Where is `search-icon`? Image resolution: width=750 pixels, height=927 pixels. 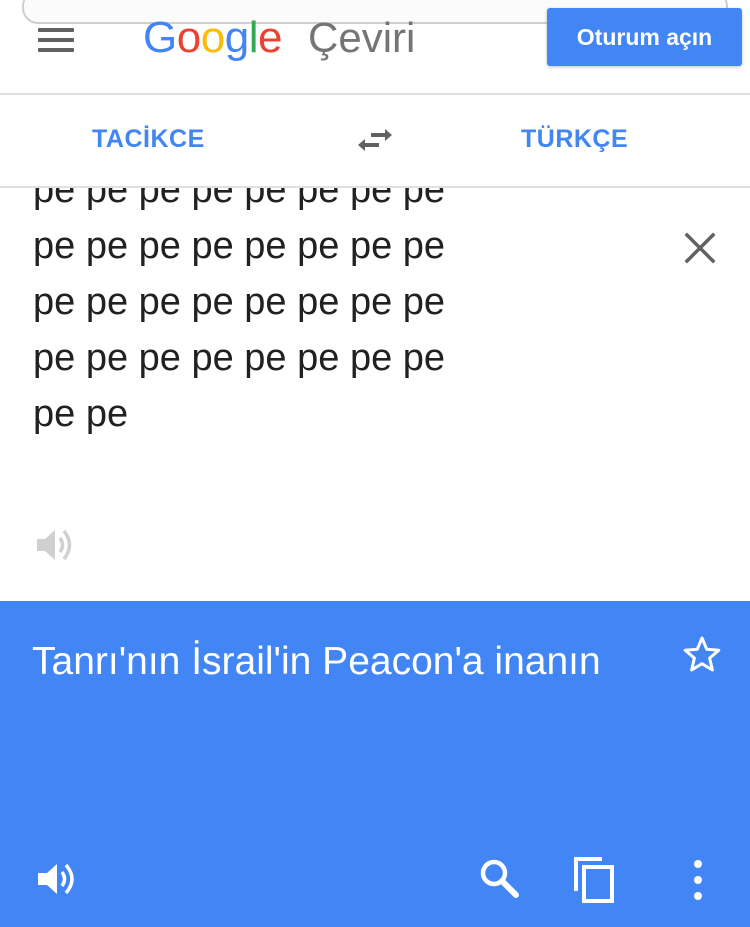 search-icon is located at coordinates (499, 878).